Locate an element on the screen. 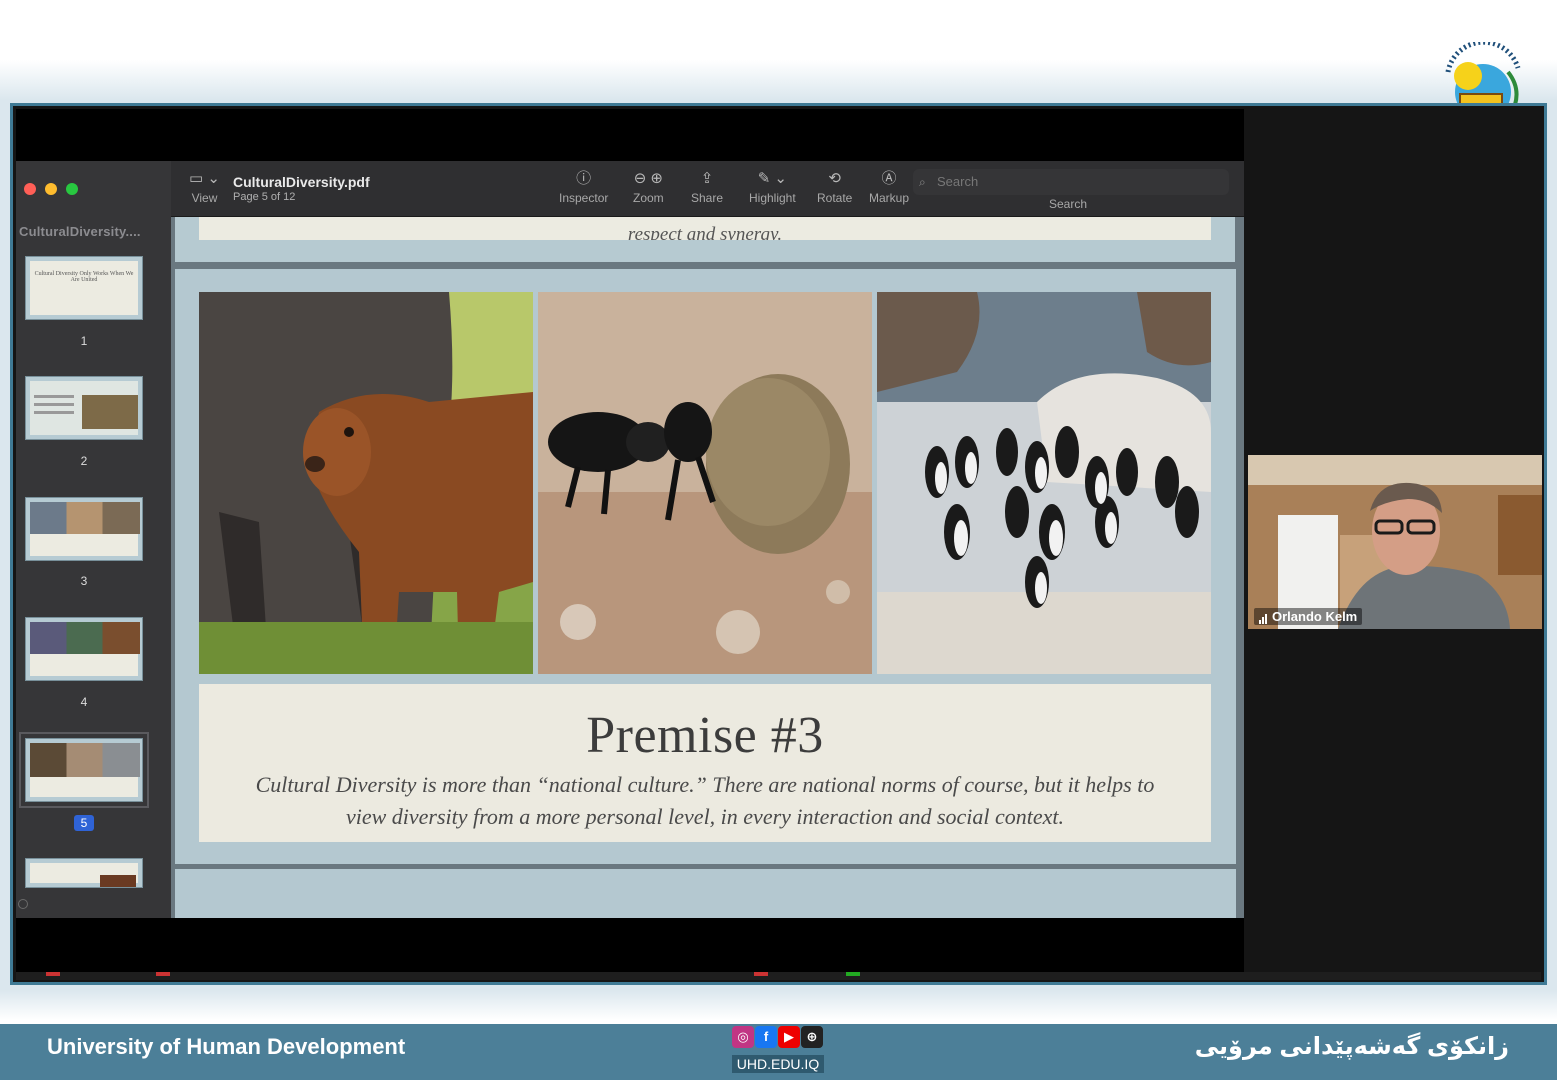  rotate-button: ⟲ Rotate is located at coordinates (834, 186).